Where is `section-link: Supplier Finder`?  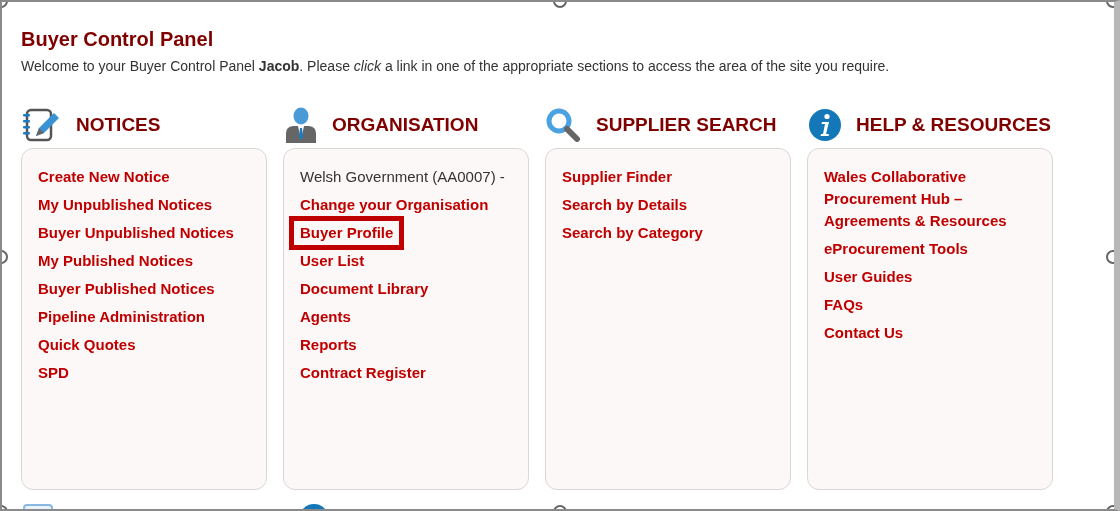
section-link: Supplier Finder is located at coordinates (617, 177).